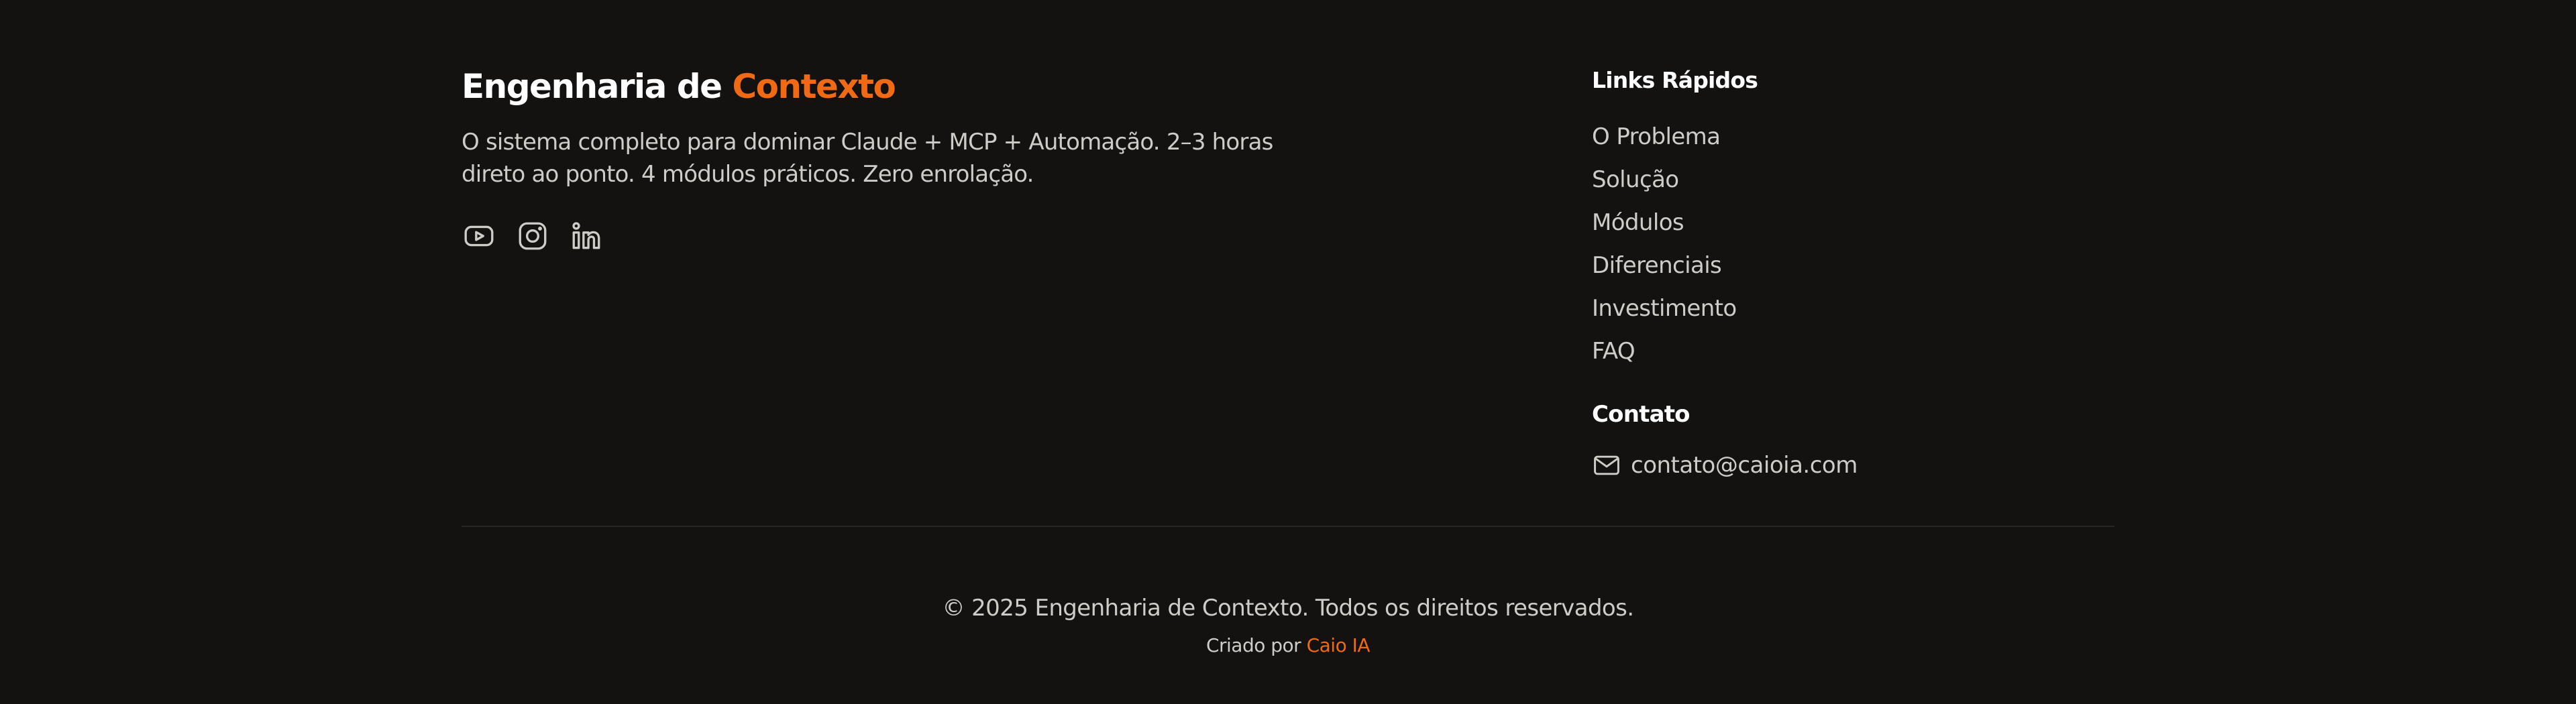 This screenshot has width=2576, height=704. What do you see at coordinates (1641, 414) in the screenshot?
I see `contact-title: Contato` at bounding box center [1641, 414].